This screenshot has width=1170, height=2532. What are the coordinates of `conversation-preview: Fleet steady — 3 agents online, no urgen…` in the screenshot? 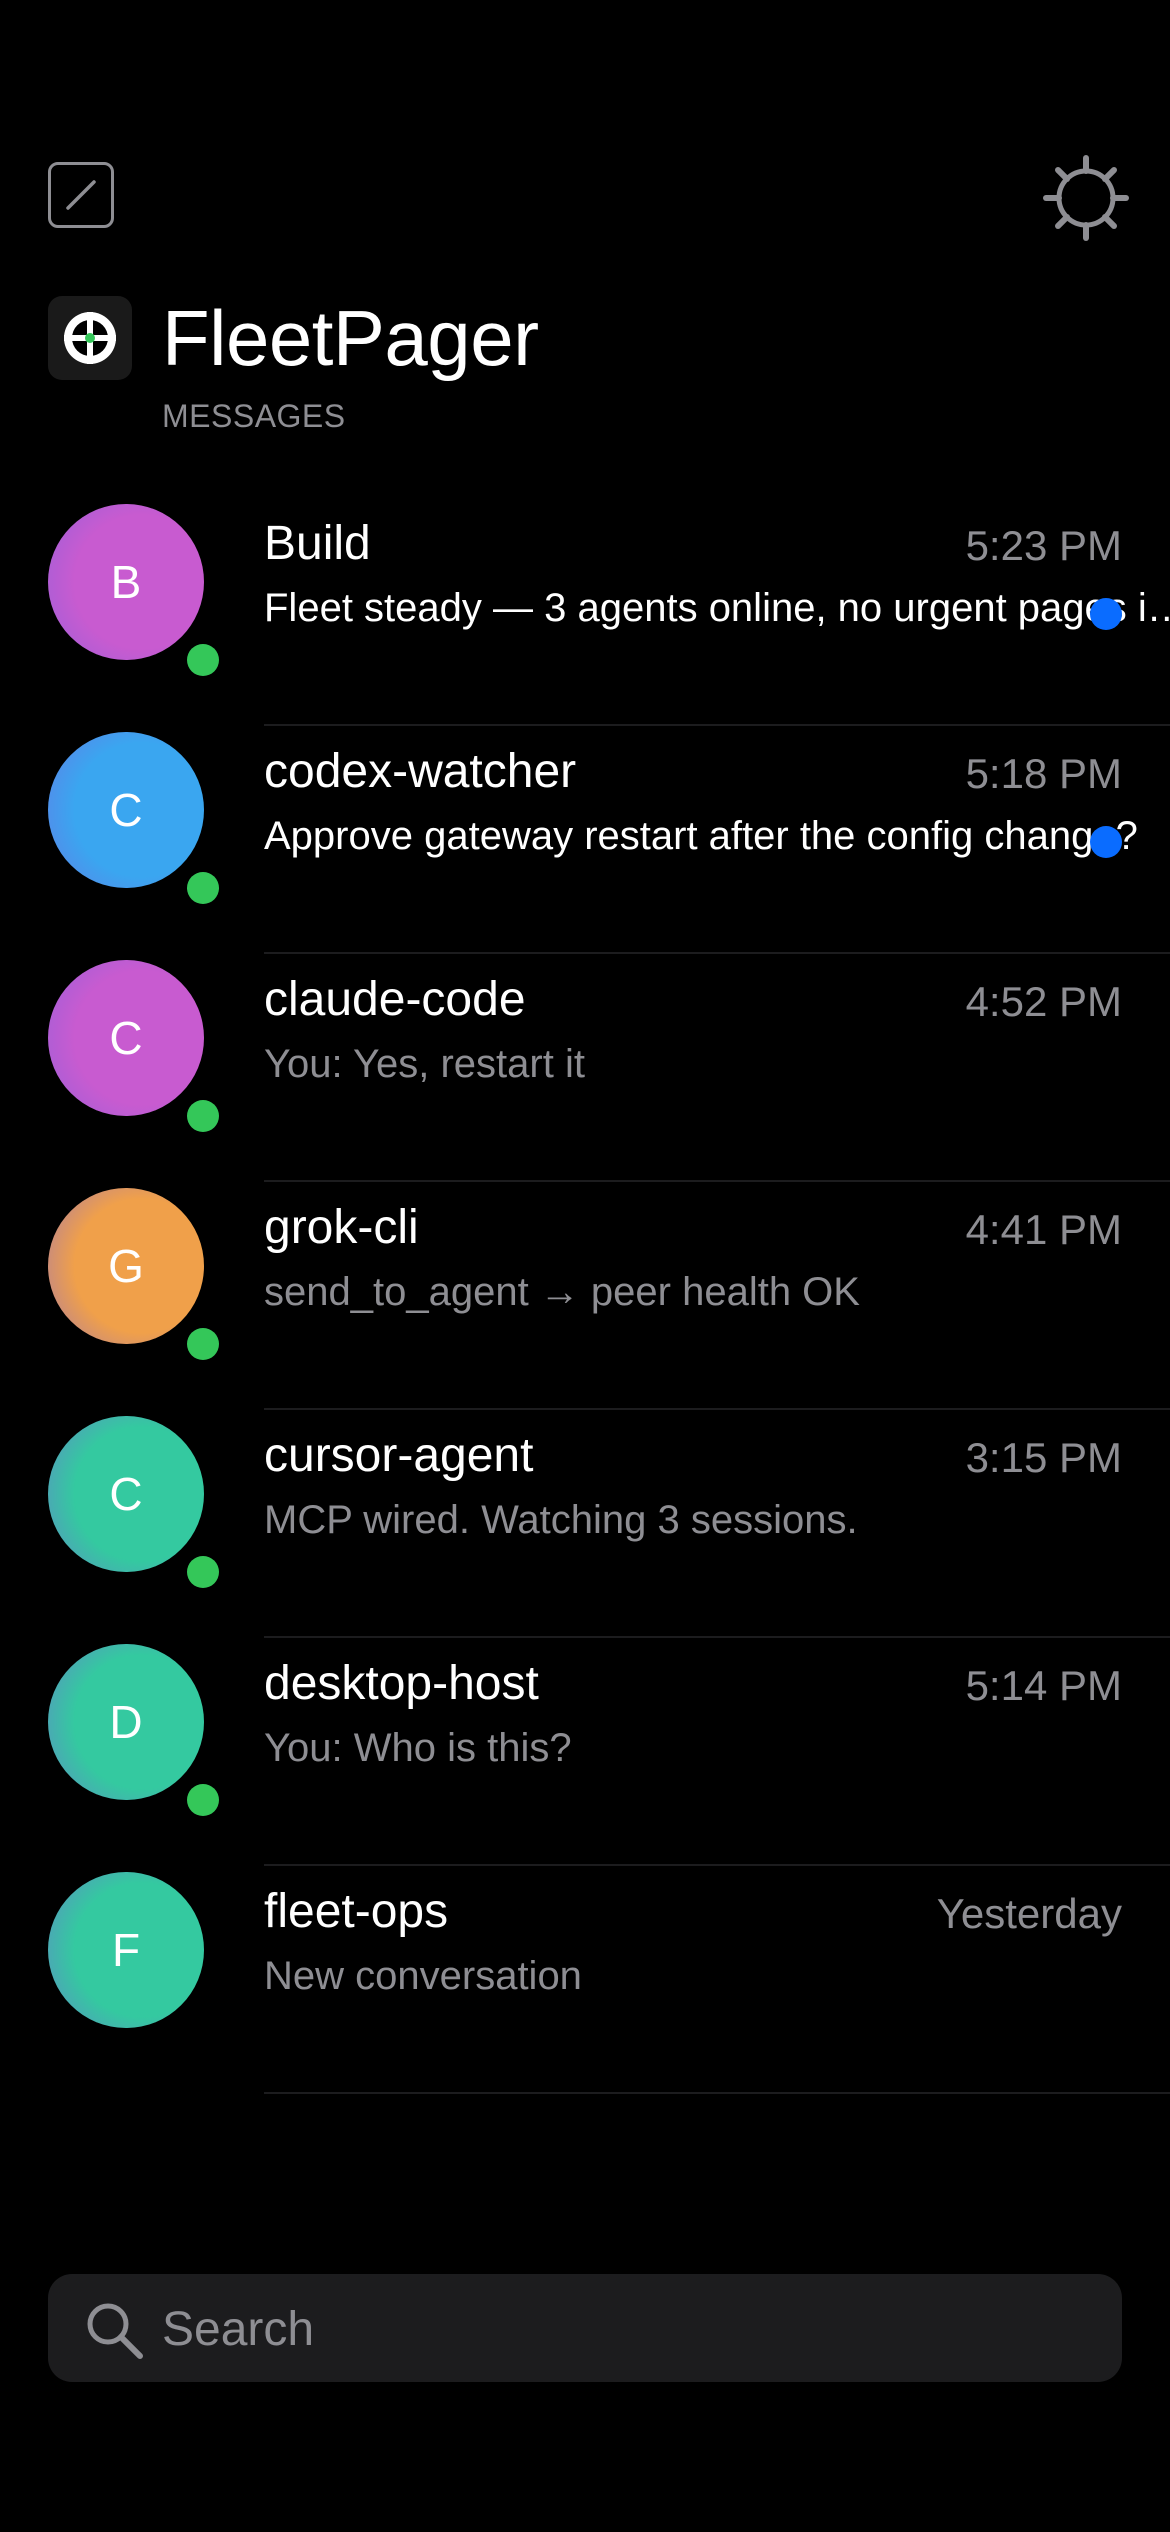 It's located at (717, 608).